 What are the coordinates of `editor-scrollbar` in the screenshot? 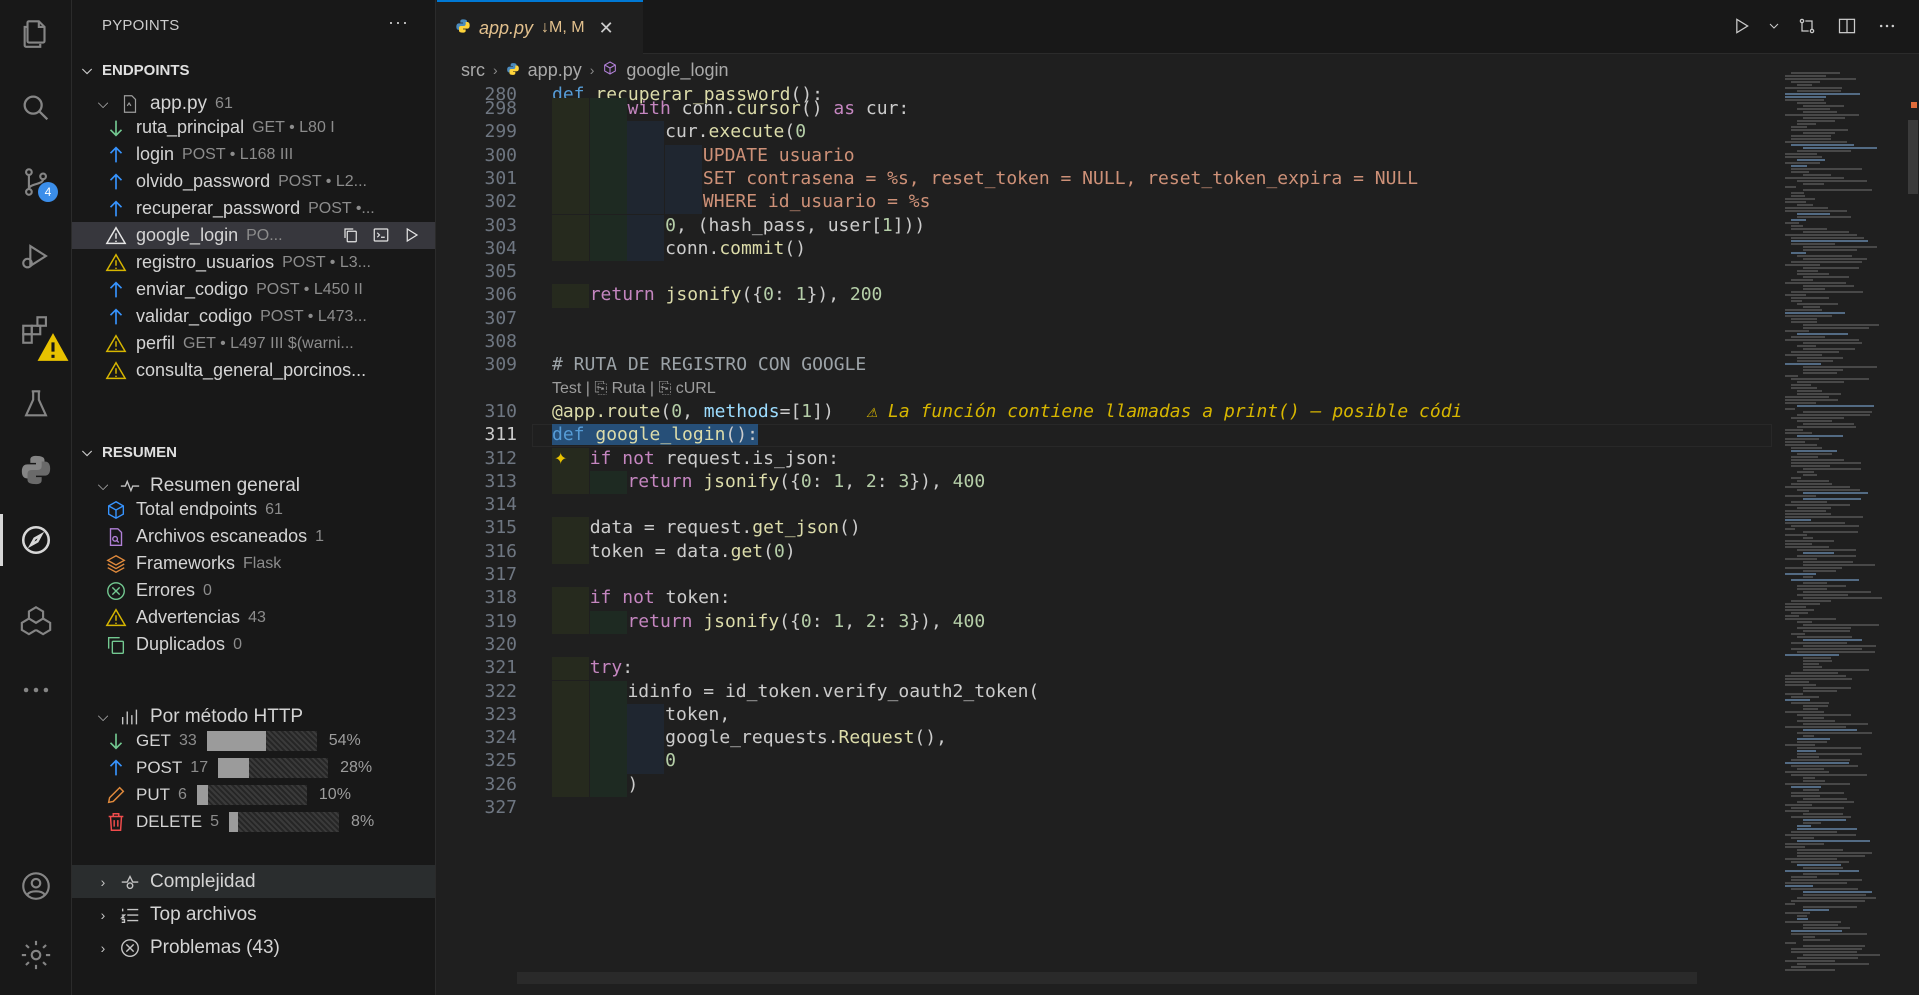 It's located at (1912, 524).